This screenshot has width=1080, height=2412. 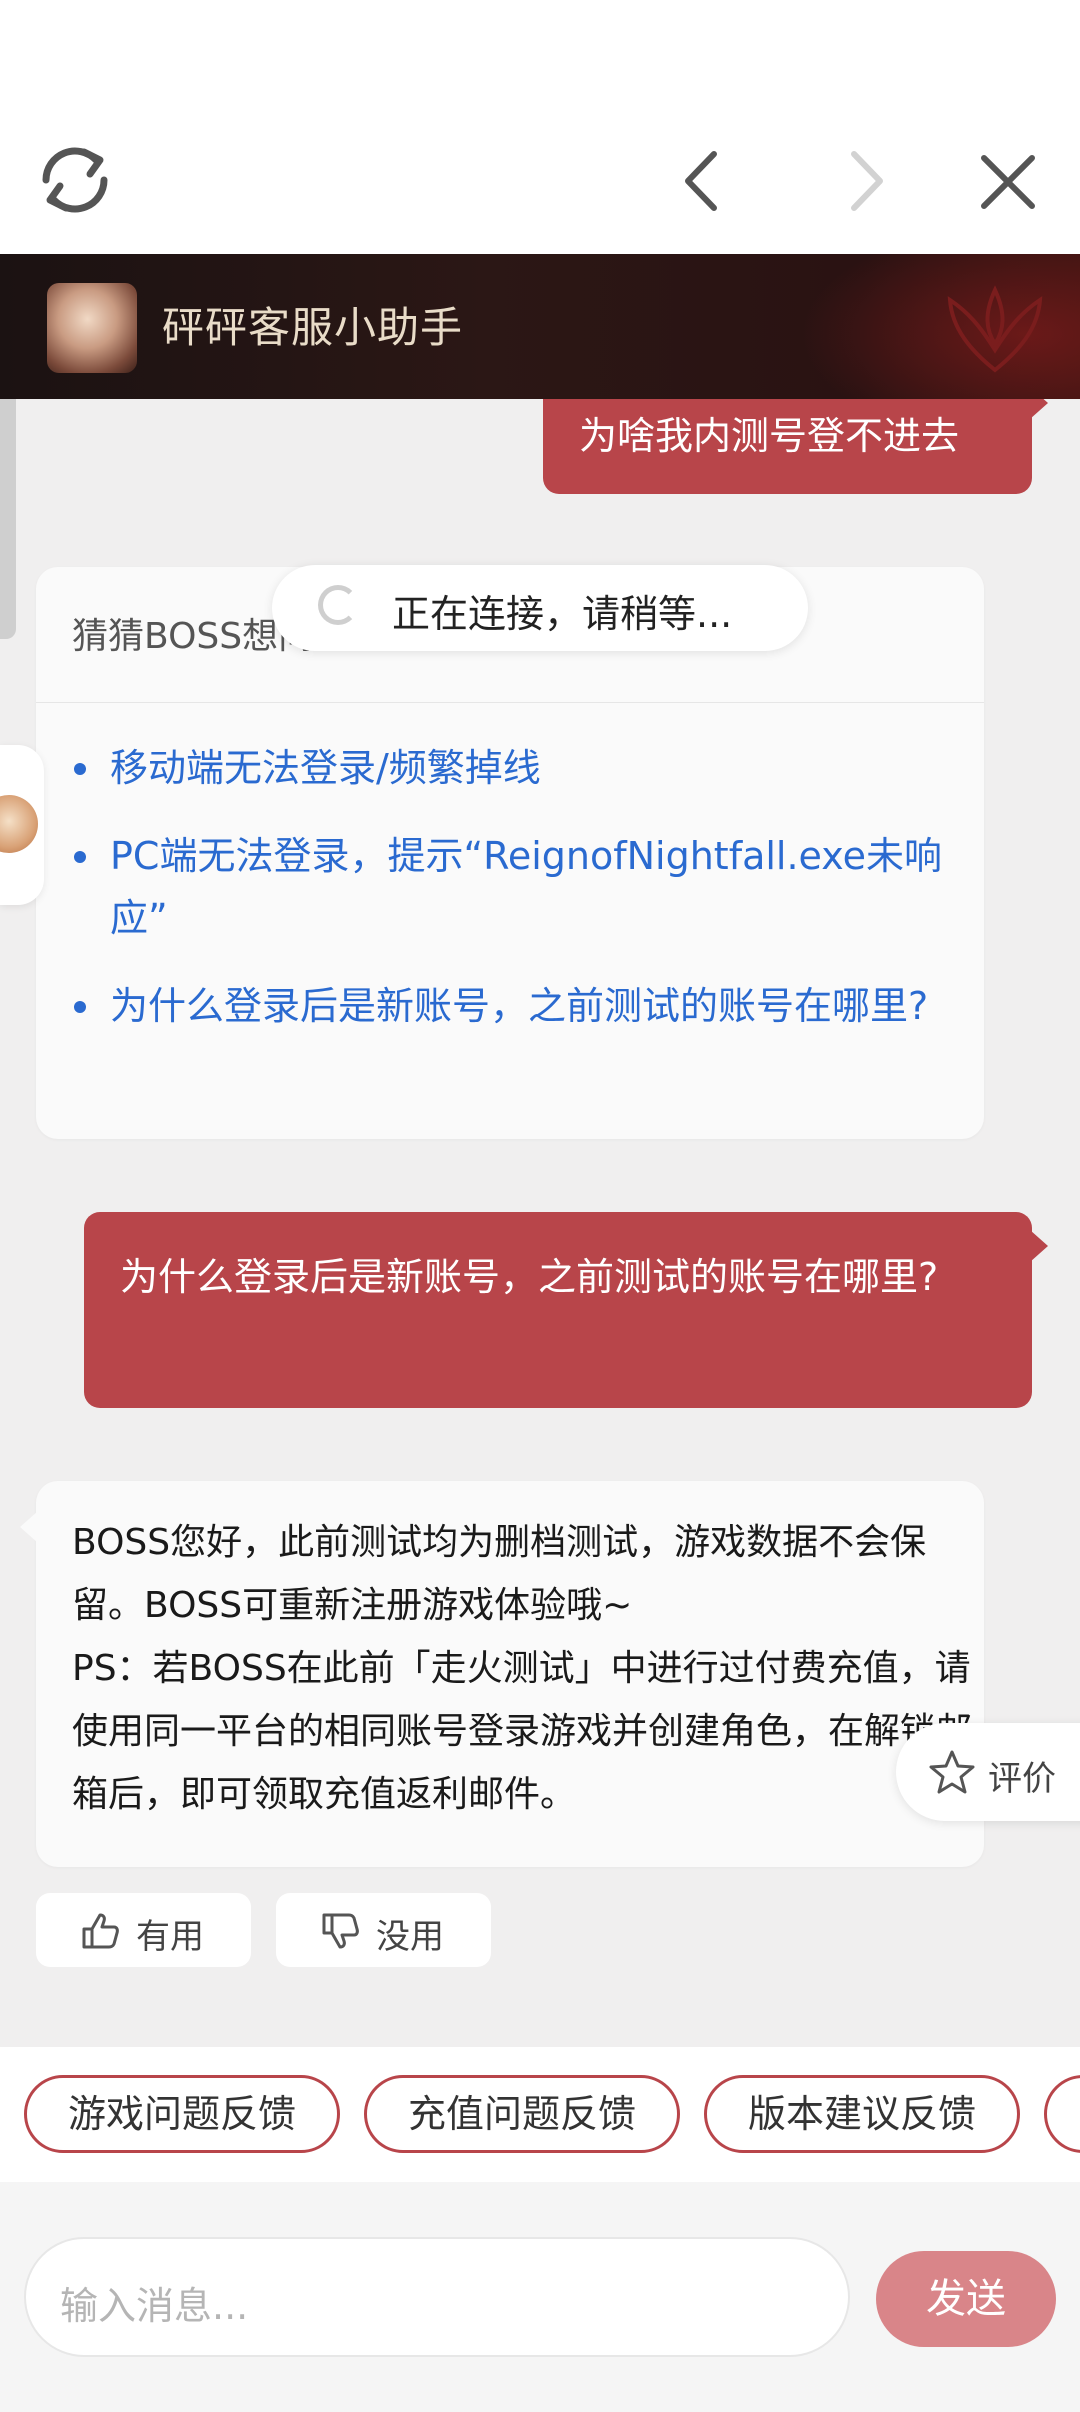 I want to click on quick-action-game-feedback: 游戏问题反馈, so click(x=182, y=2114).